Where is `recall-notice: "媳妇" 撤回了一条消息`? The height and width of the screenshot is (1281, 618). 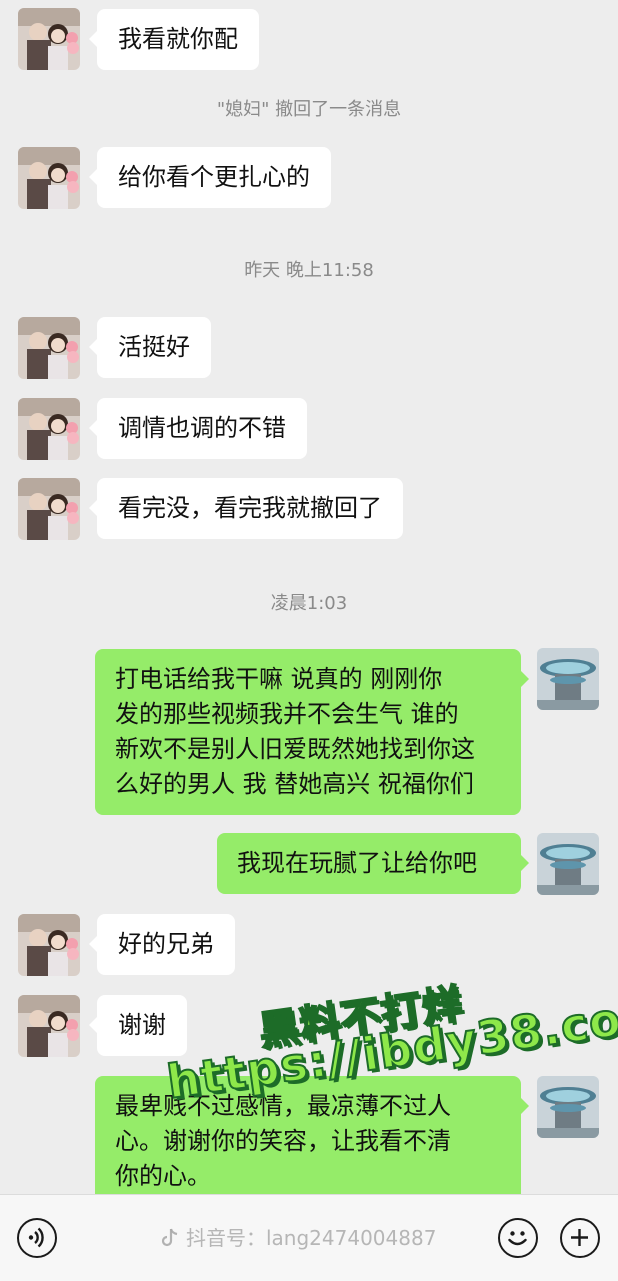
recall-notice: "媳妇" 撤回了一条消息 is located at coordinates (309, 109).